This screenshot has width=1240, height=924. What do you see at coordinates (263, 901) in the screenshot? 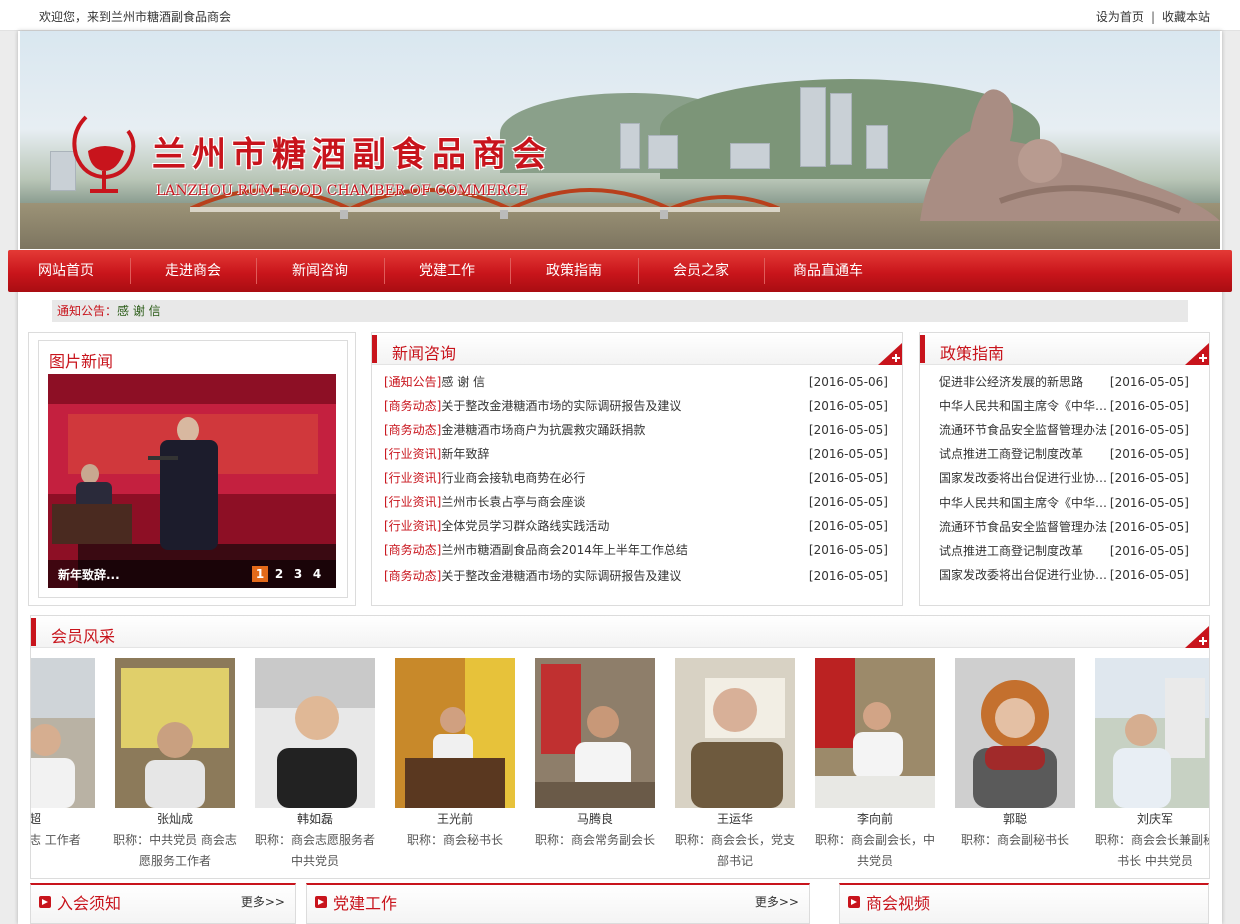
I see `join-more-link: 更多>>` at bounding box center [263, 901].